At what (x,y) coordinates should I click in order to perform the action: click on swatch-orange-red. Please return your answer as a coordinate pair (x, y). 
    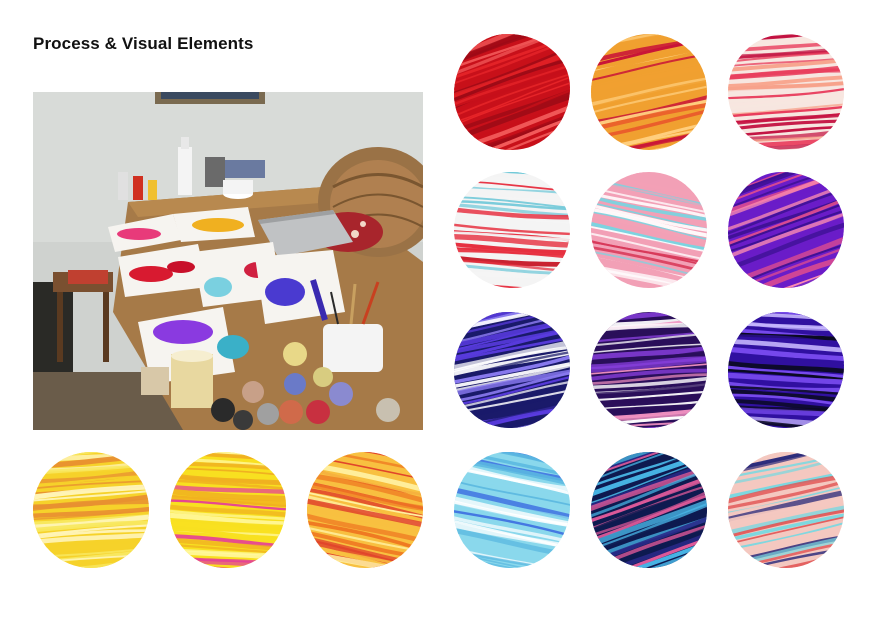
    Looking at the image, I should click on (649, 92).